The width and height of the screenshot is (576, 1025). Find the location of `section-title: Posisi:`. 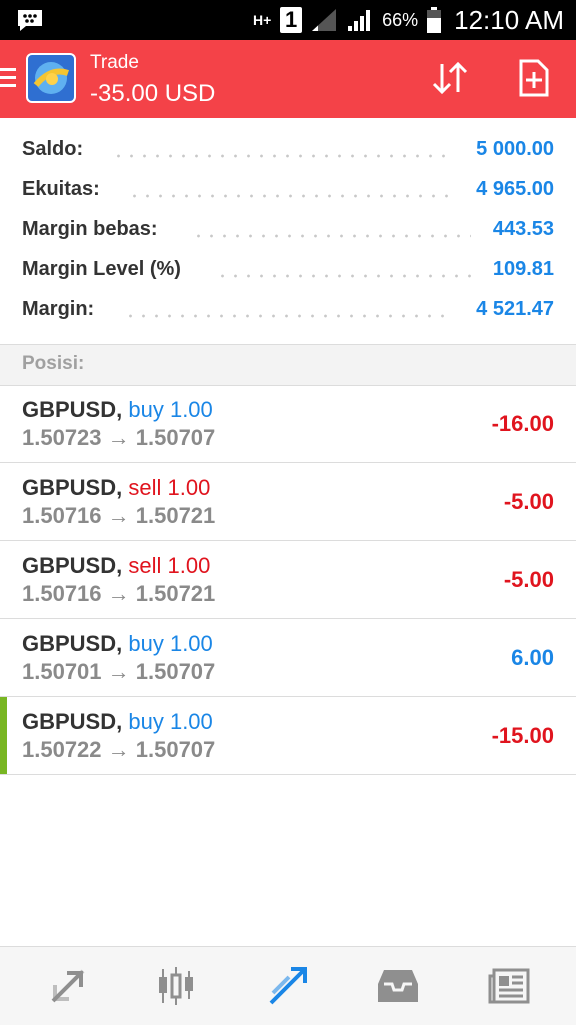

section-title: Posisi: is located at coordinates (53, 363).